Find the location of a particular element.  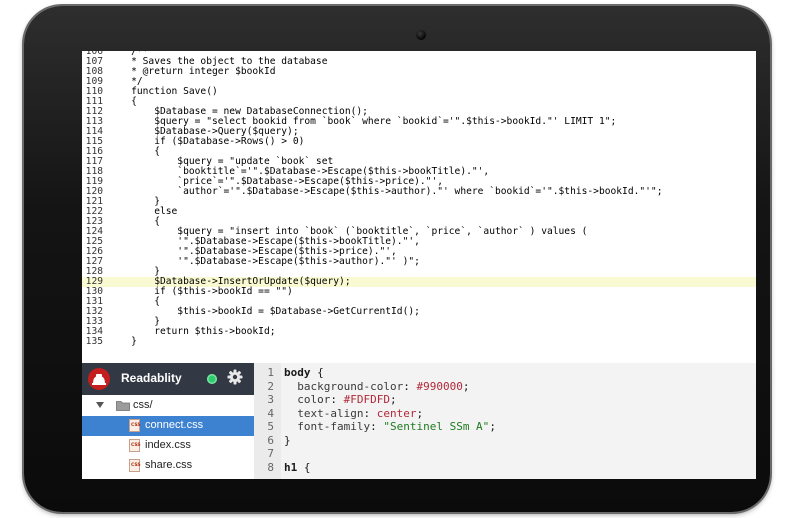

folder-icon is located at coordinates (123, 406).